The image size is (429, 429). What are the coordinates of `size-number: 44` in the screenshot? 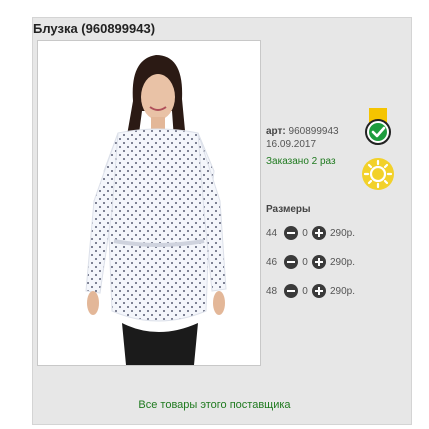 It's located at (272, 233).